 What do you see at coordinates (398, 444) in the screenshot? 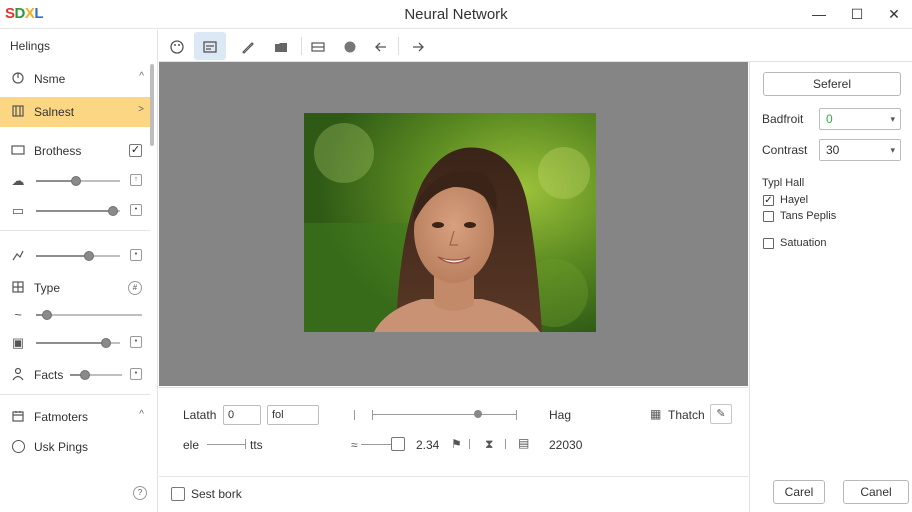
I see `mini-checkbox` at bounding box center [398, 444].